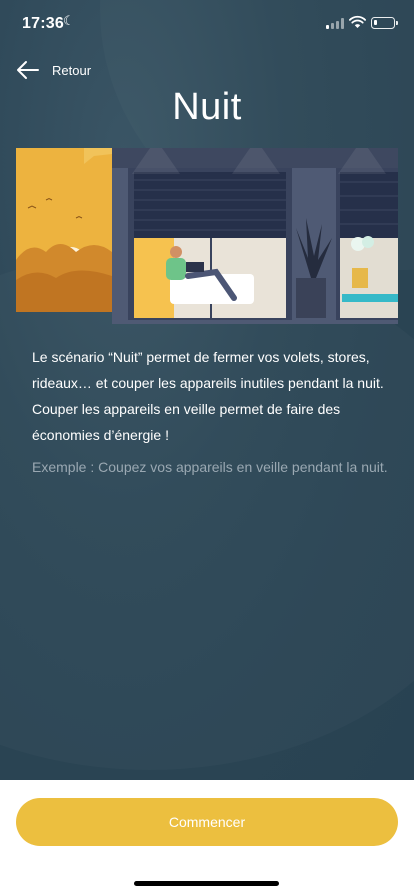 This screenshot has width=414, height=896. What do you see at coordinates (72, 70) in the screenshot?
I see `back-label: Retour` at bounding box center [72, 70].